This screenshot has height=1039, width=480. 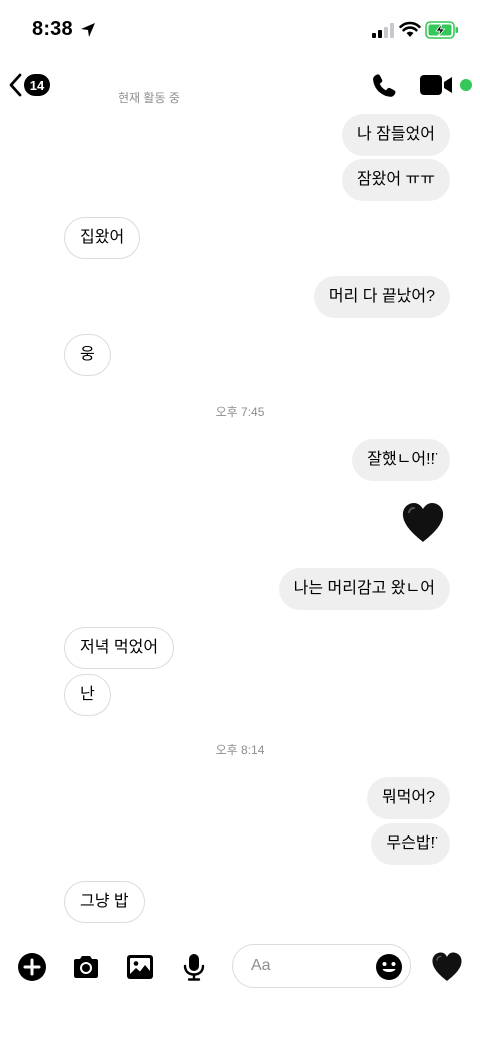 What do you see at coordinates (410, 844) in the screenshot?
I see `message-bubble-outgoing: 무슨밥!̈` at bounding box center [410, 844].